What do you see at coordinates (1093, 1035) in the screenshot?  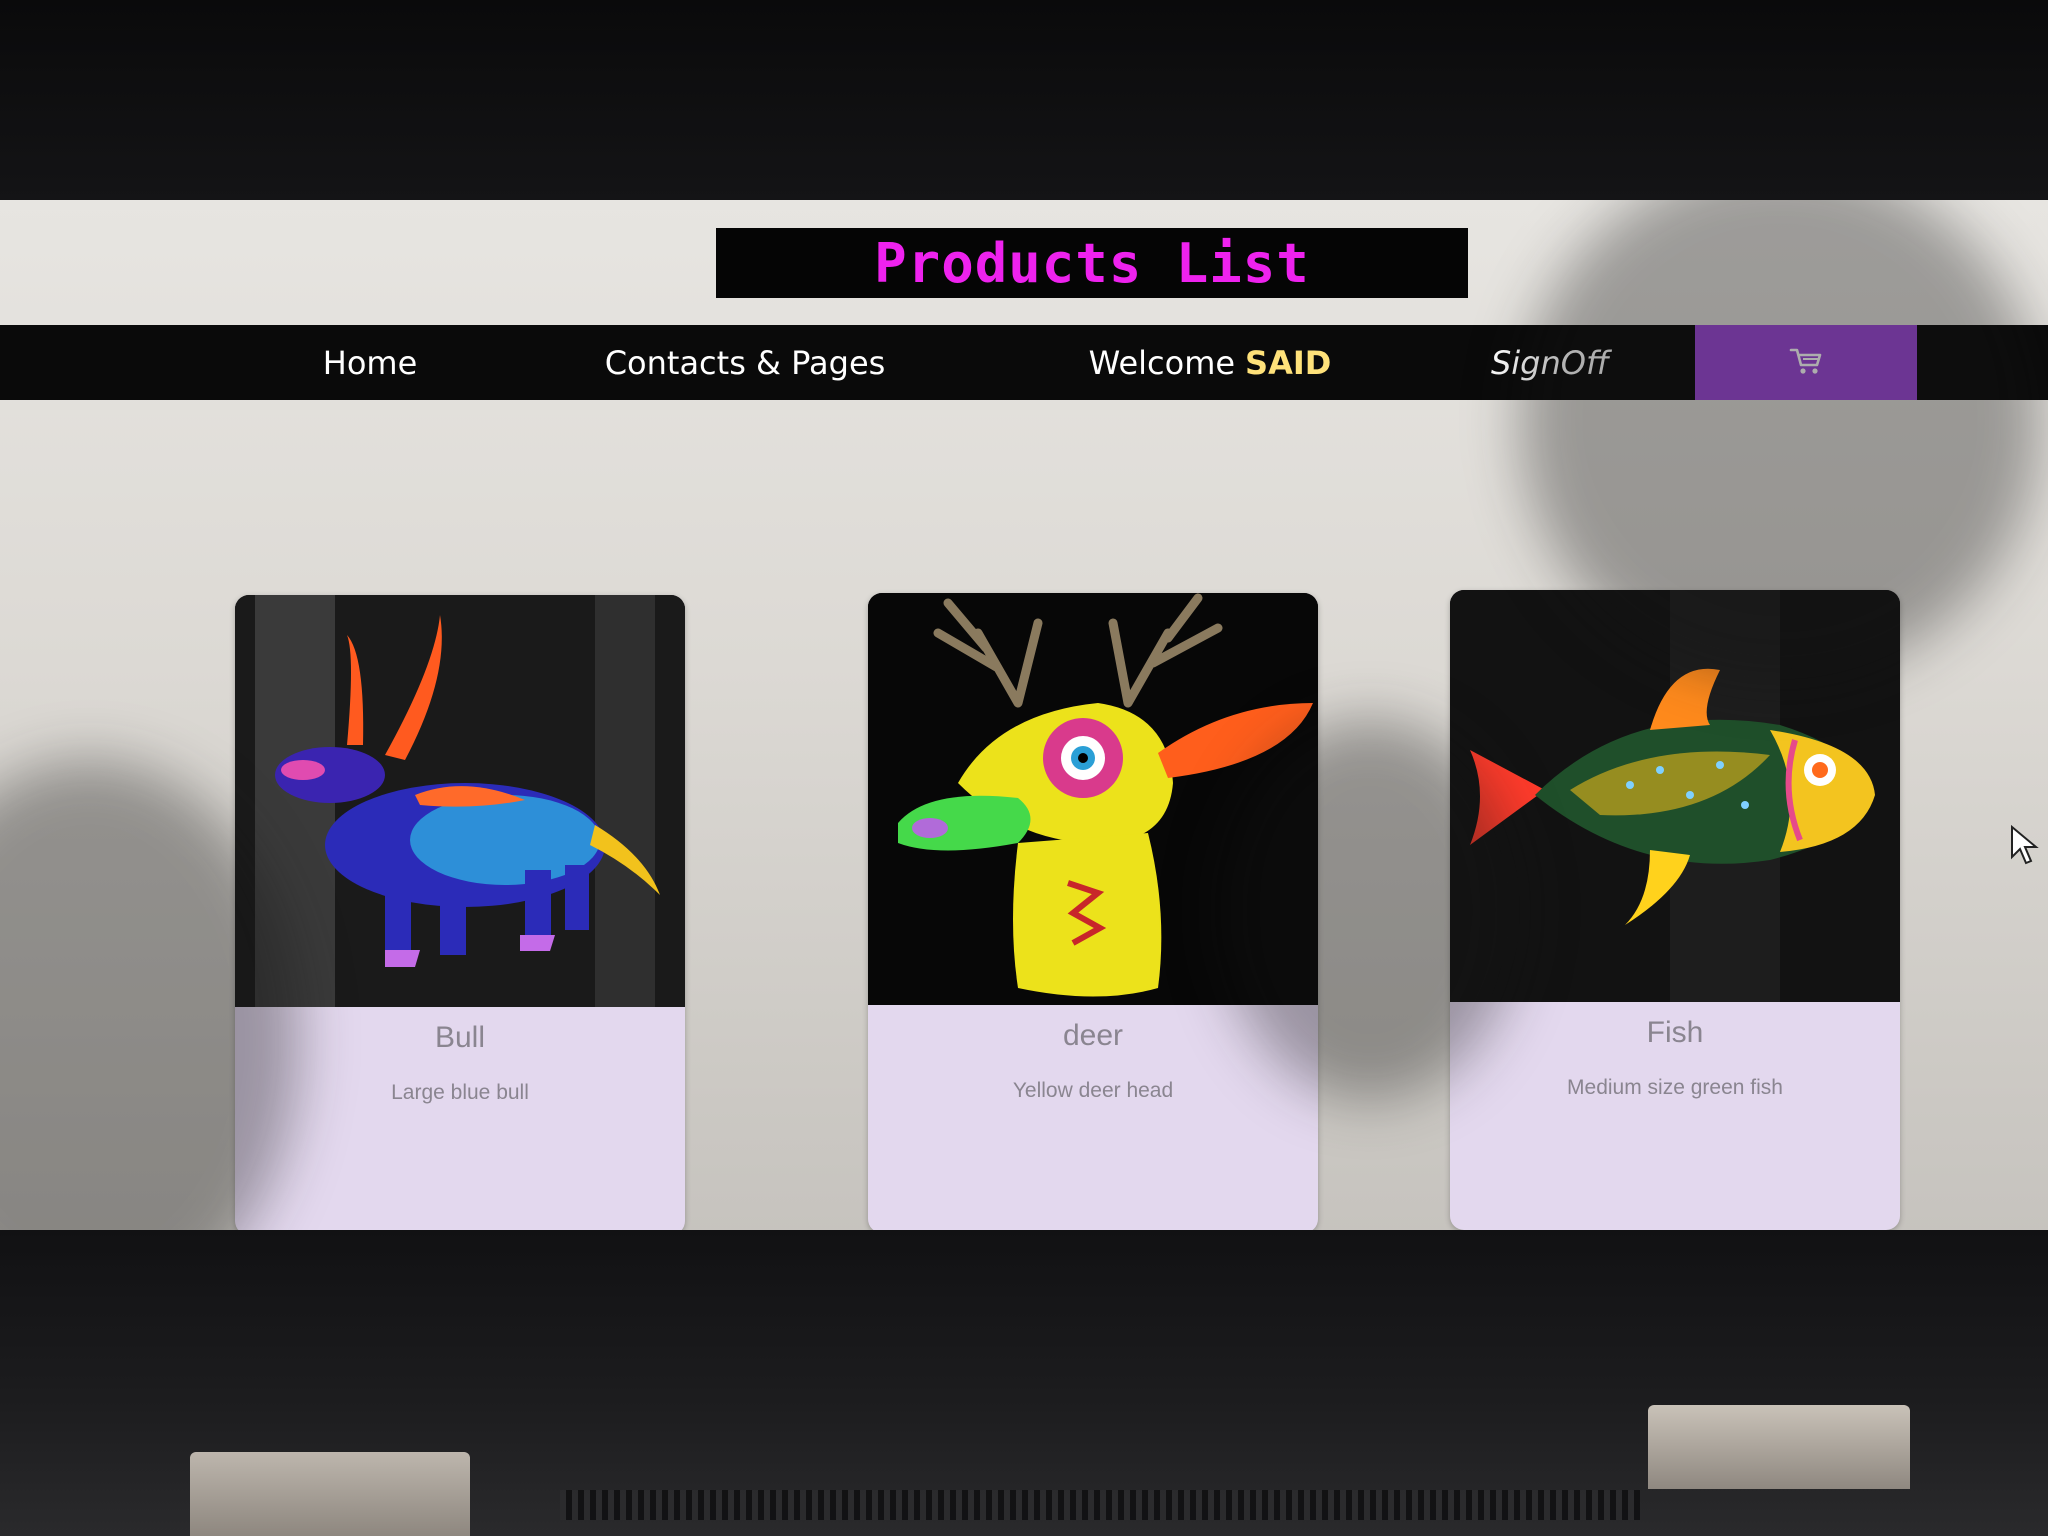 I see `product-name: deer` at bounding box center [1093, 1035].